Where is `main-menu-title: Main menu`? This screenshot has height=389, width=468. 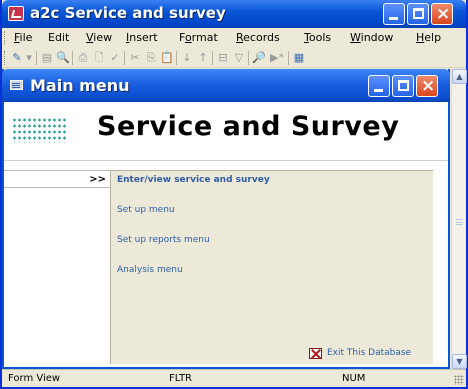 main-menu-title: Main menu is located at coordinates (80, 85).